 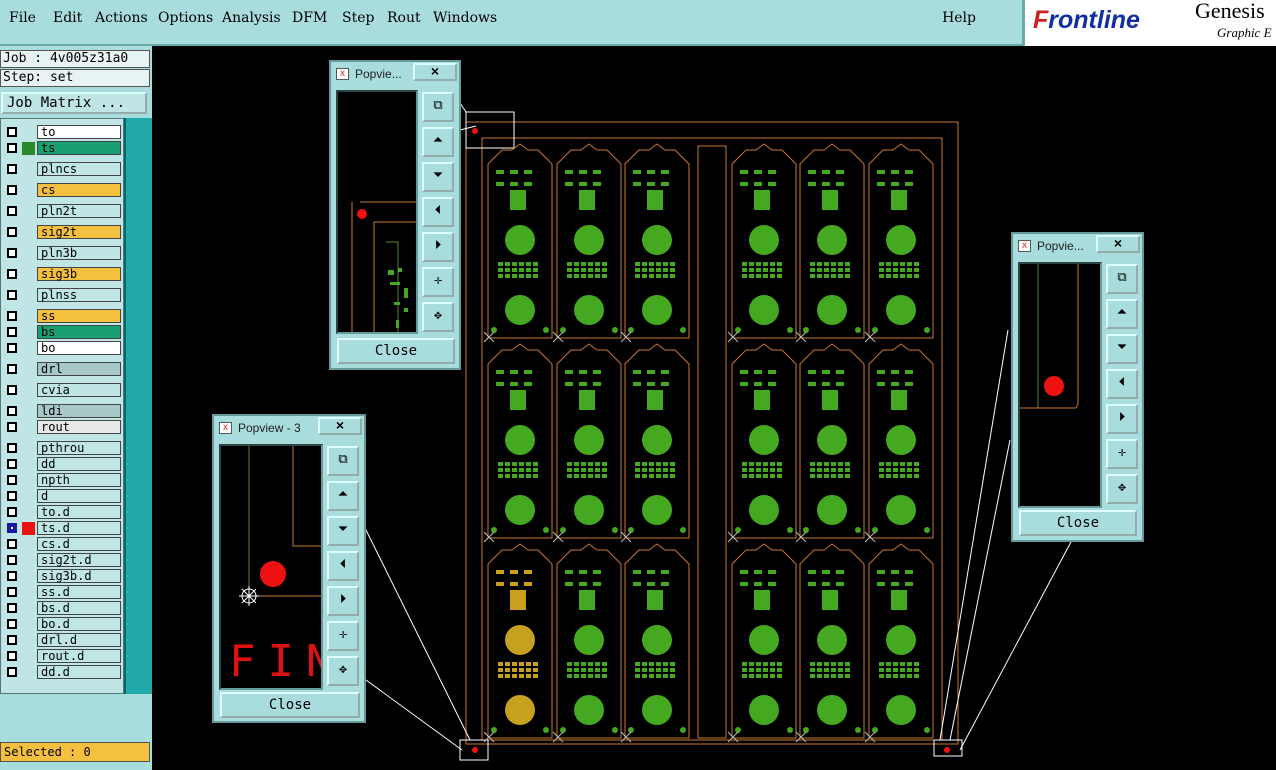 What do you see at coordinates (271, 567) in the screenshot?
I see `popview-viewport: FIN` at bounding box center [271, 567].